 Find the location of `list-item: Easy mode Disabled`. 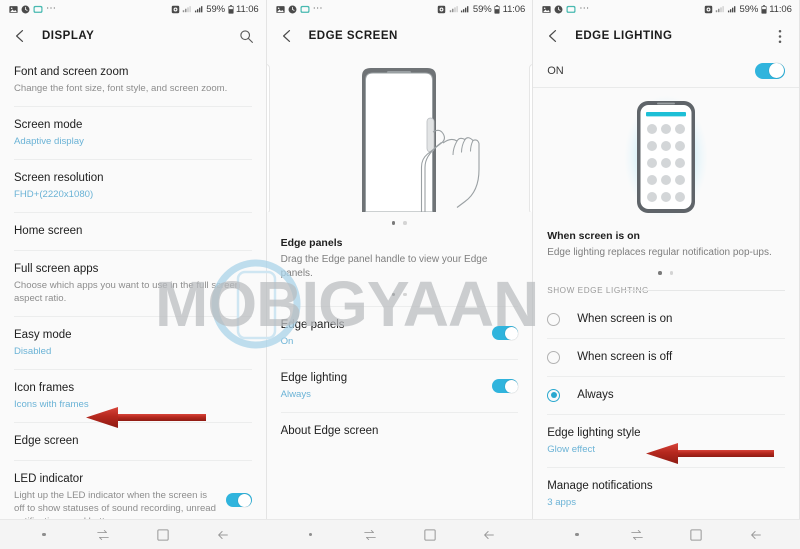

list-item: Easy mode Disabled is located at coordinates (133, 343).